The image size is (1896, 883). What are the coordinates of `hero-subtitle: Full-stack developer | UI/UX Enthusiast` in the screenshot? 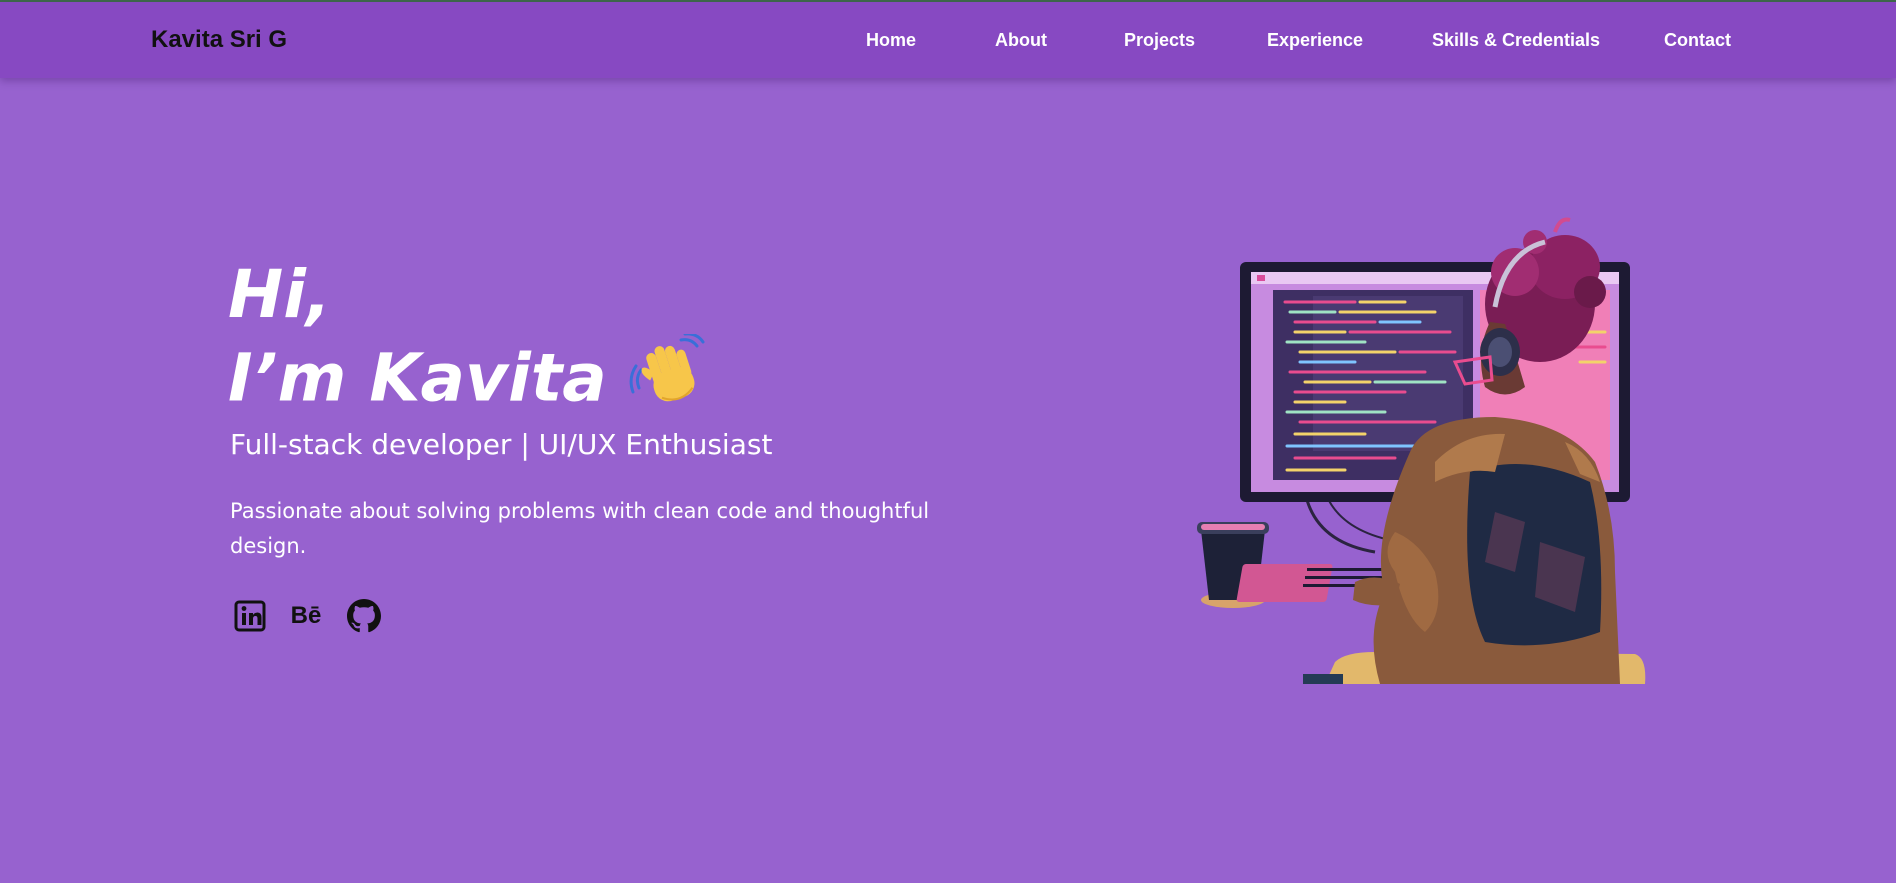 It's located at (501, 444).